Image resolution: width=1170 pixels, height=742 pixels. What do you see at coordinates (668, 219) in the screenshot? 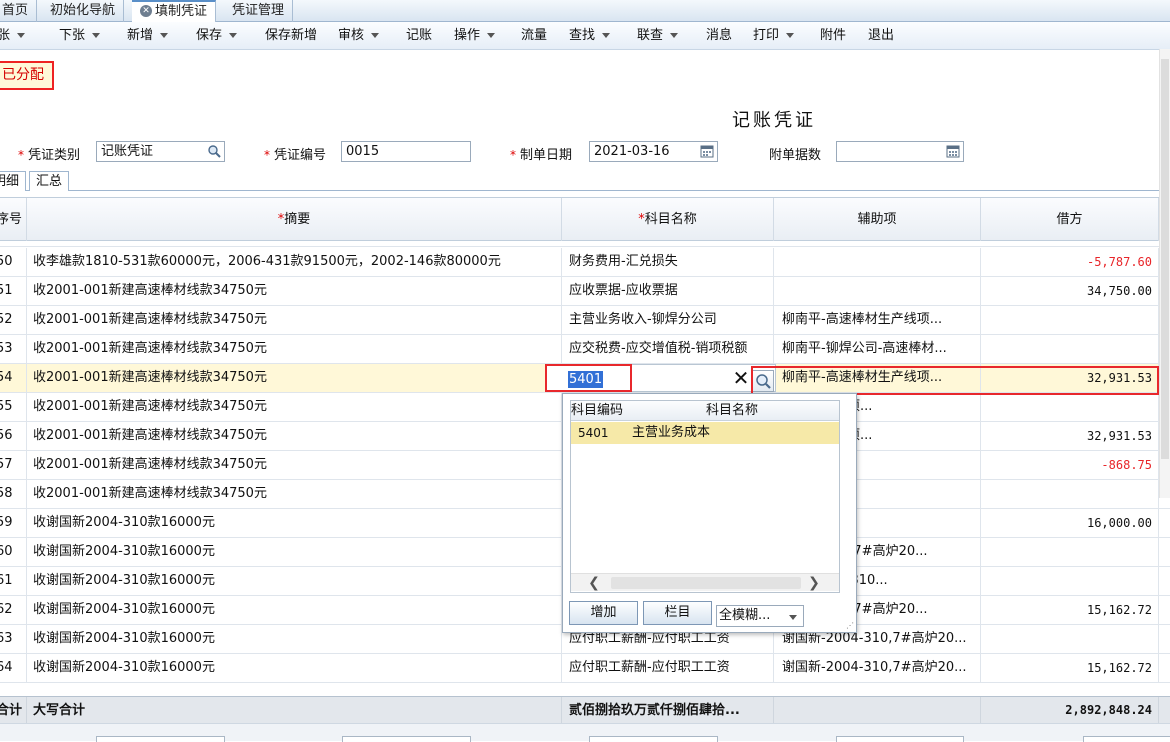
I see `col-account: *科目名称` at bounding box center [668, 219].